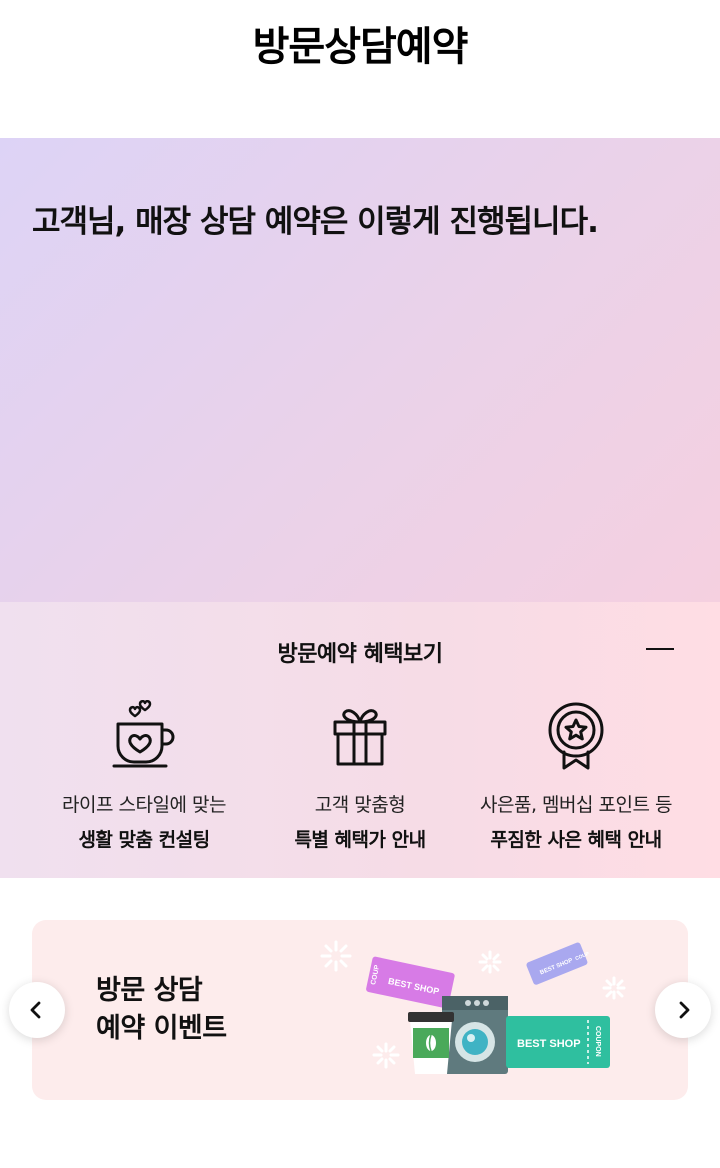 This screenshot has width=720, height=1168. Describe the element at coordinates (360, 47) in the screenshot. I see `page-title: 방문상담예약` at that location.